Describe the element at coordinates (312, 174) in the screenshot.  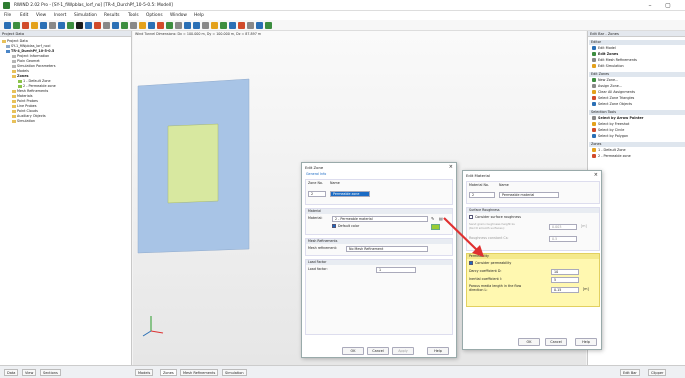
I see `tab-general: General` at that location.